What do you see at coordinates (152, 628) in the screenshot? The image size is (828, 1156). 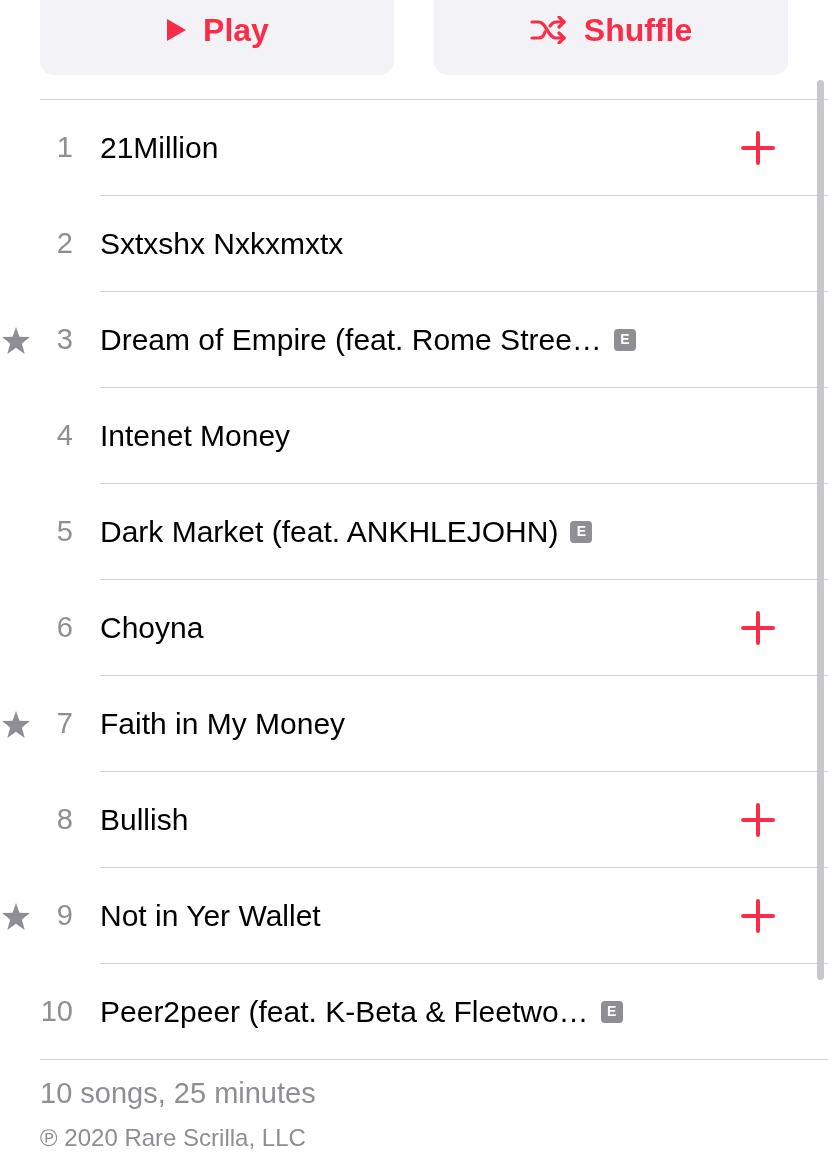 I see `track-title: Choyna` at bounding box center [152, 628].